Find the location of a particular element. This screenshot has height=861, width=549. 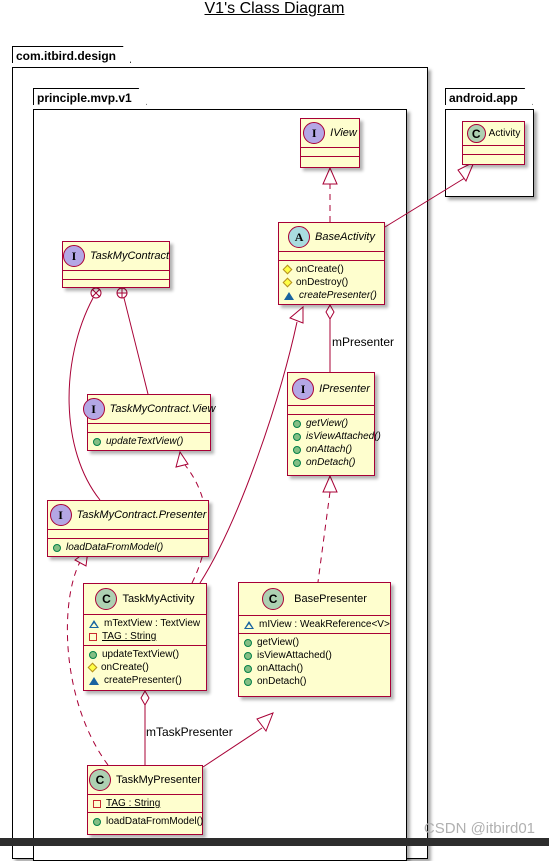

class-taskmycontract-view: I TaskMyContract.View updateTextView() is located at coordinates (148, 422).